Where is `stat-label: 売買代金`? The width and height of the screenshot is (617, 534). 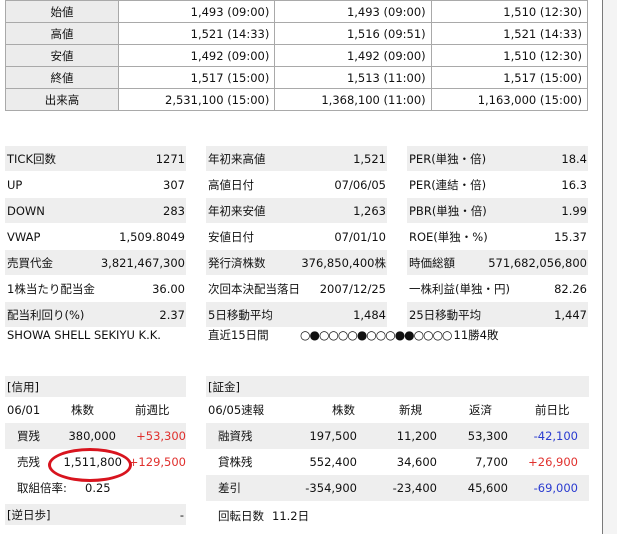 stat-label: 売買代金 is located at coordinates (30, 262).